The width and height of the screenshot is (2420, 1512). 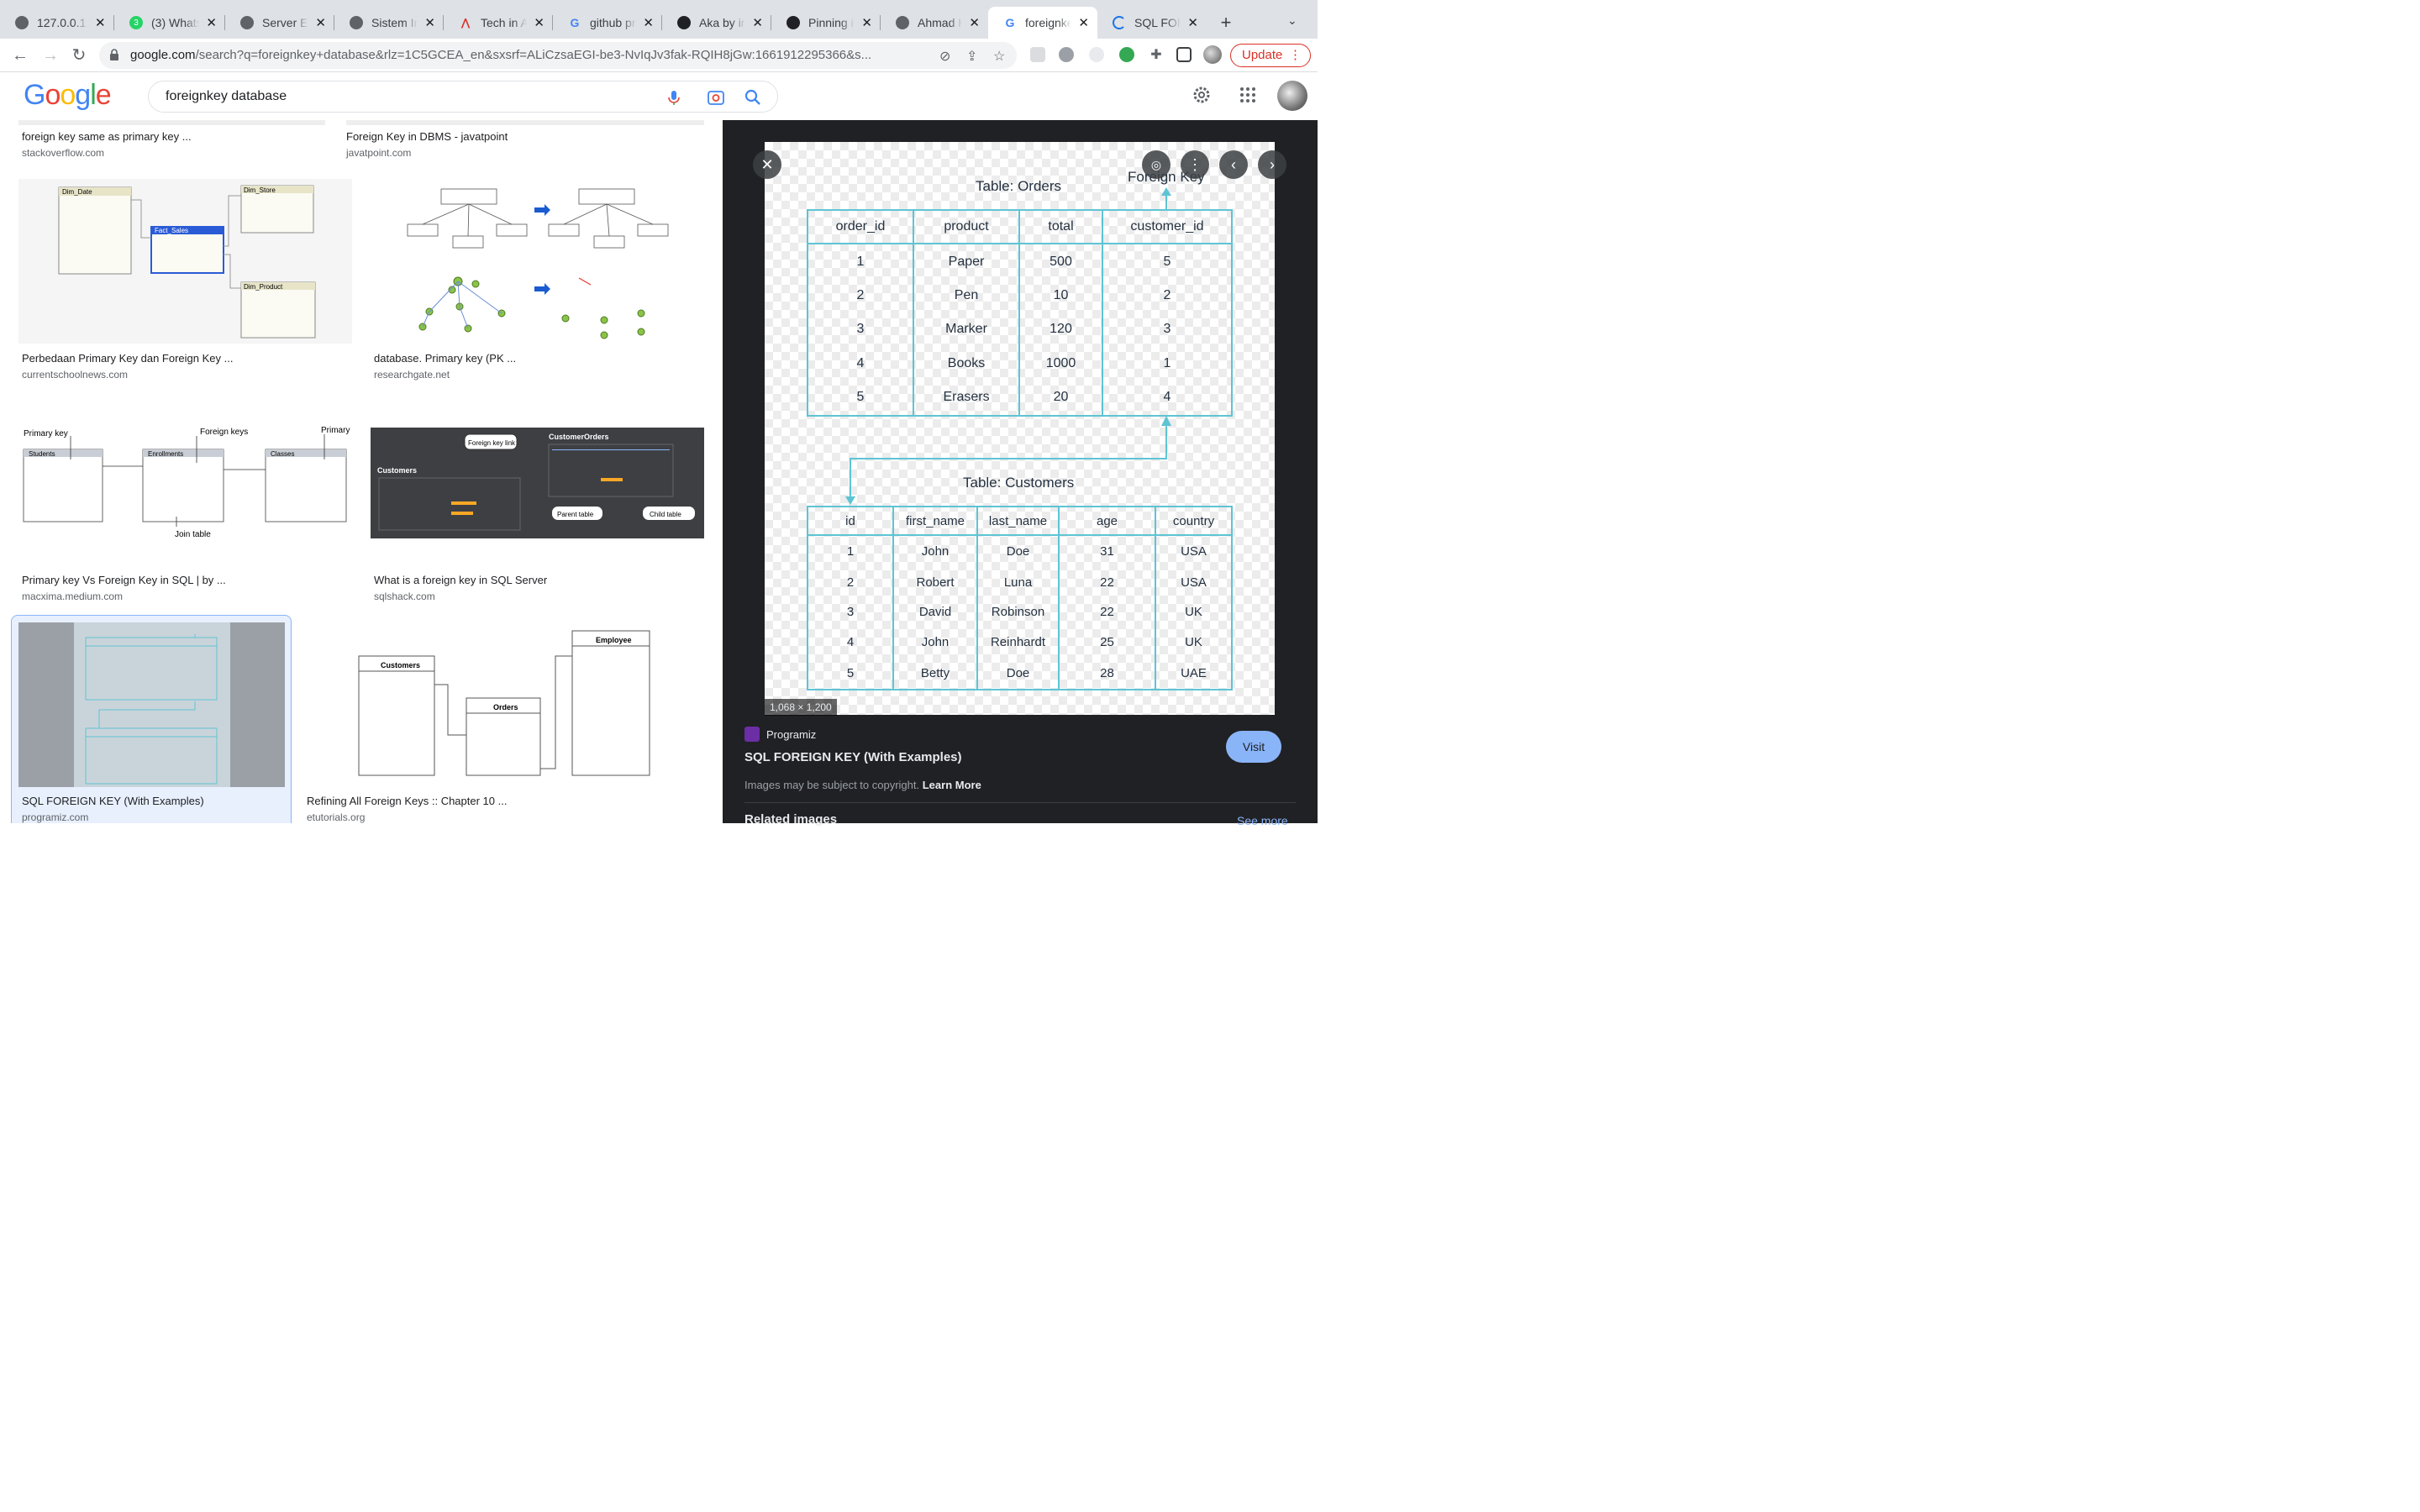 I want to click on source-site: Programiz, so click(x=780, y=734).